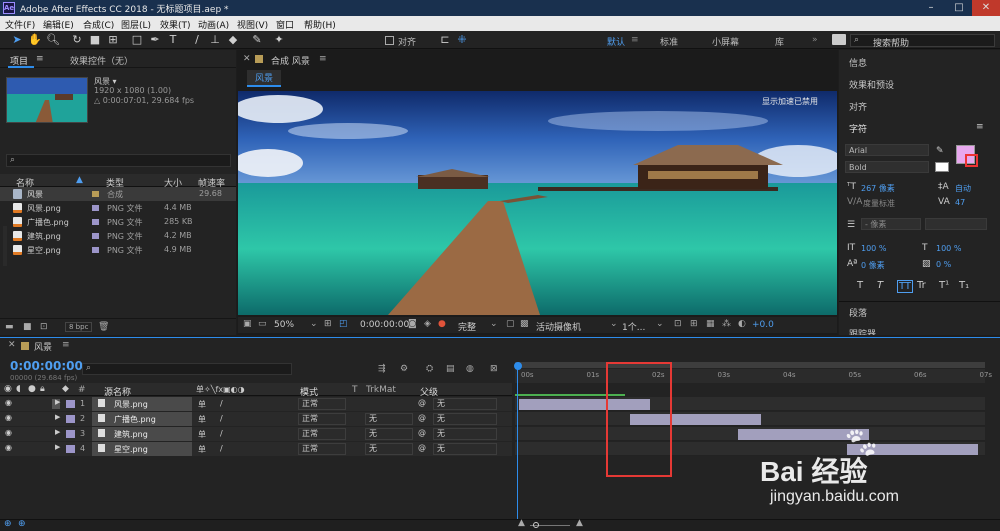 This screenshot has width=1000, height=531. What do you see at coordinates (510, 324) in the screenshot?
I see `roi-icon: ▢` at bounding box center [510, 324].